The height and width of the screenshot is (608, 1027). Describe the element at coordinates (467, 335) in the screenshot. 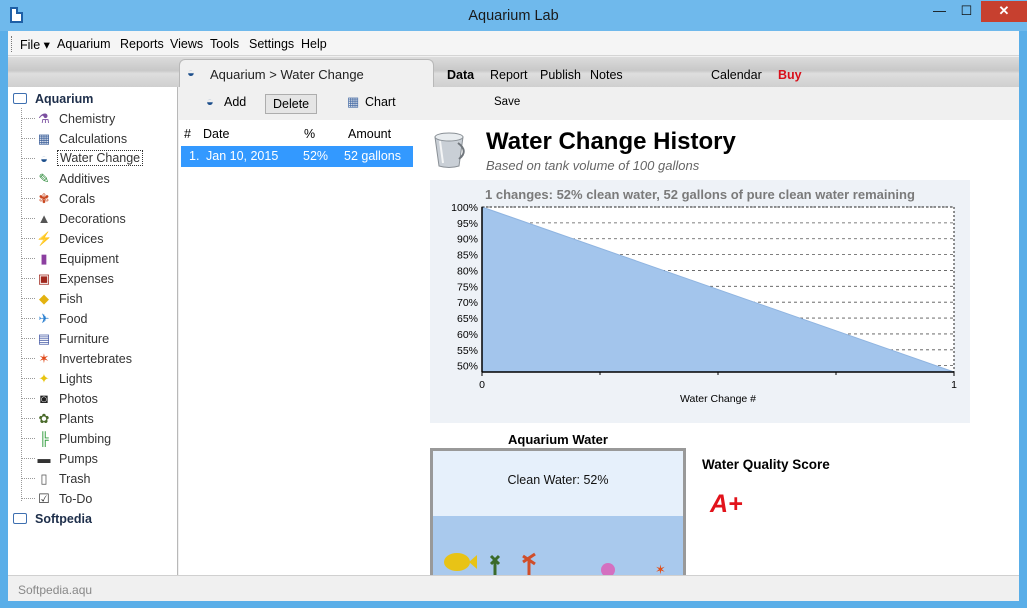

I see `y-tick-label: 60%` at that location.